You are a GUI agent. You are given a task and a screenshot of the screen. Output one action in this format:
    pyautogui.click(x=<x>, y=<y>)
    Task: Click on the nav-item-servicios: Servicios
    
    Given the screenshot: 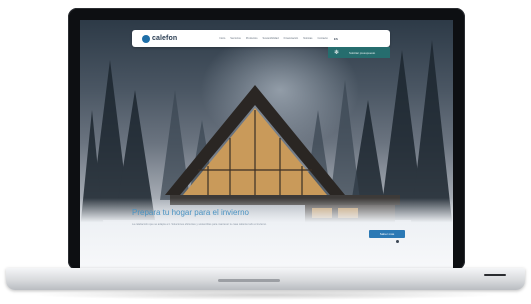 What is the action you would take?
    pyautogui.click(x=235, y=38)
    